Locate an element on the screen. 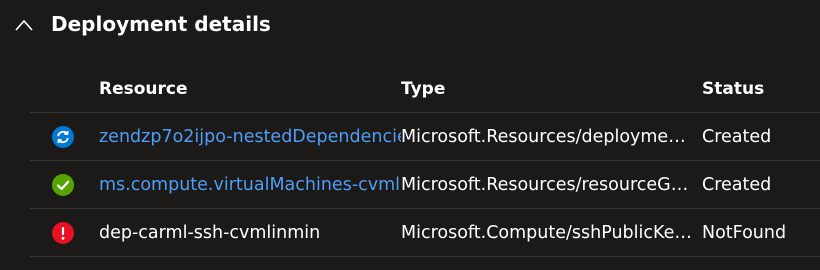  icon-column-header is located at coordinates (64, 89).